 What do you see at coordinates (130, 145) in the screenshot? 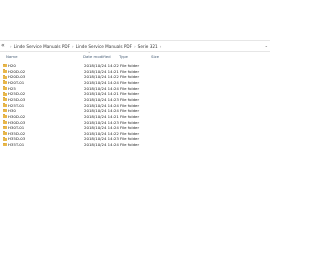
I see `file-type: File folder` at bounding box center [130, 145].